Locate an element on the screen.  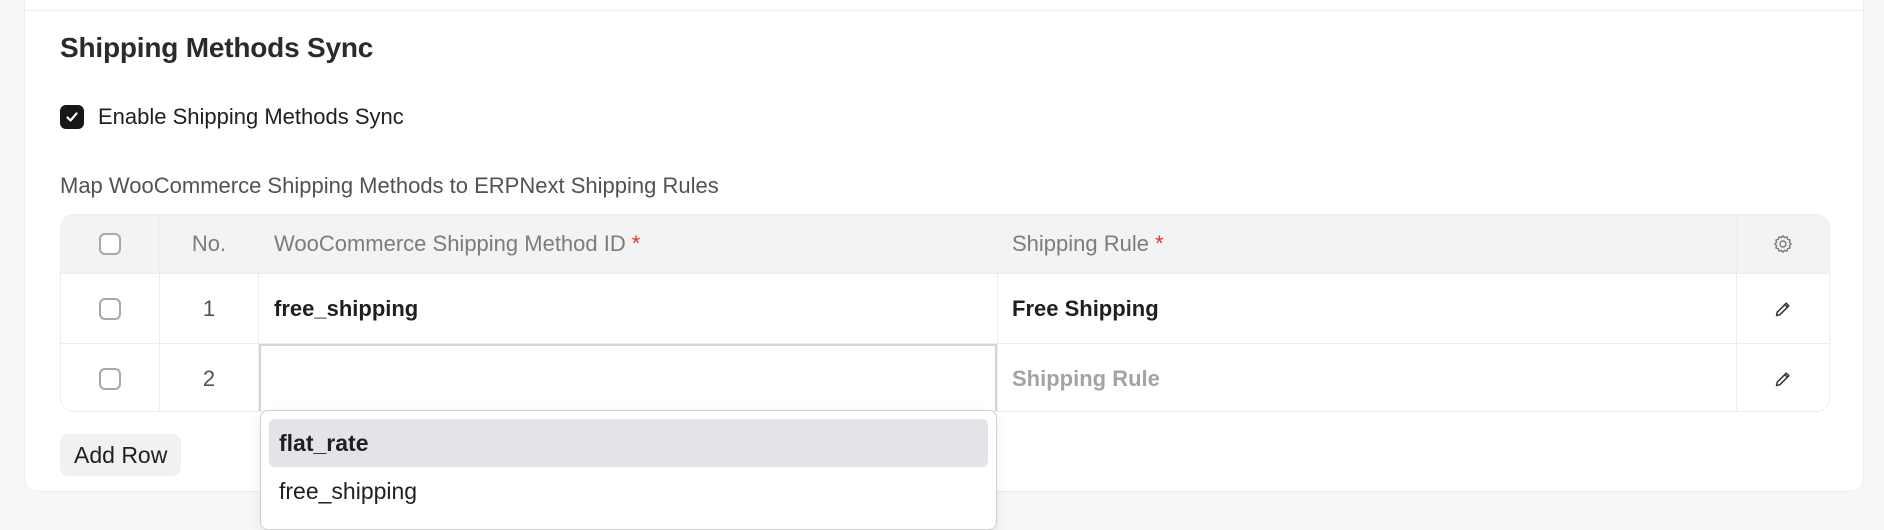
header-method-label: WooCommerce Shipping Method ID is located at coordinates (450, 243).